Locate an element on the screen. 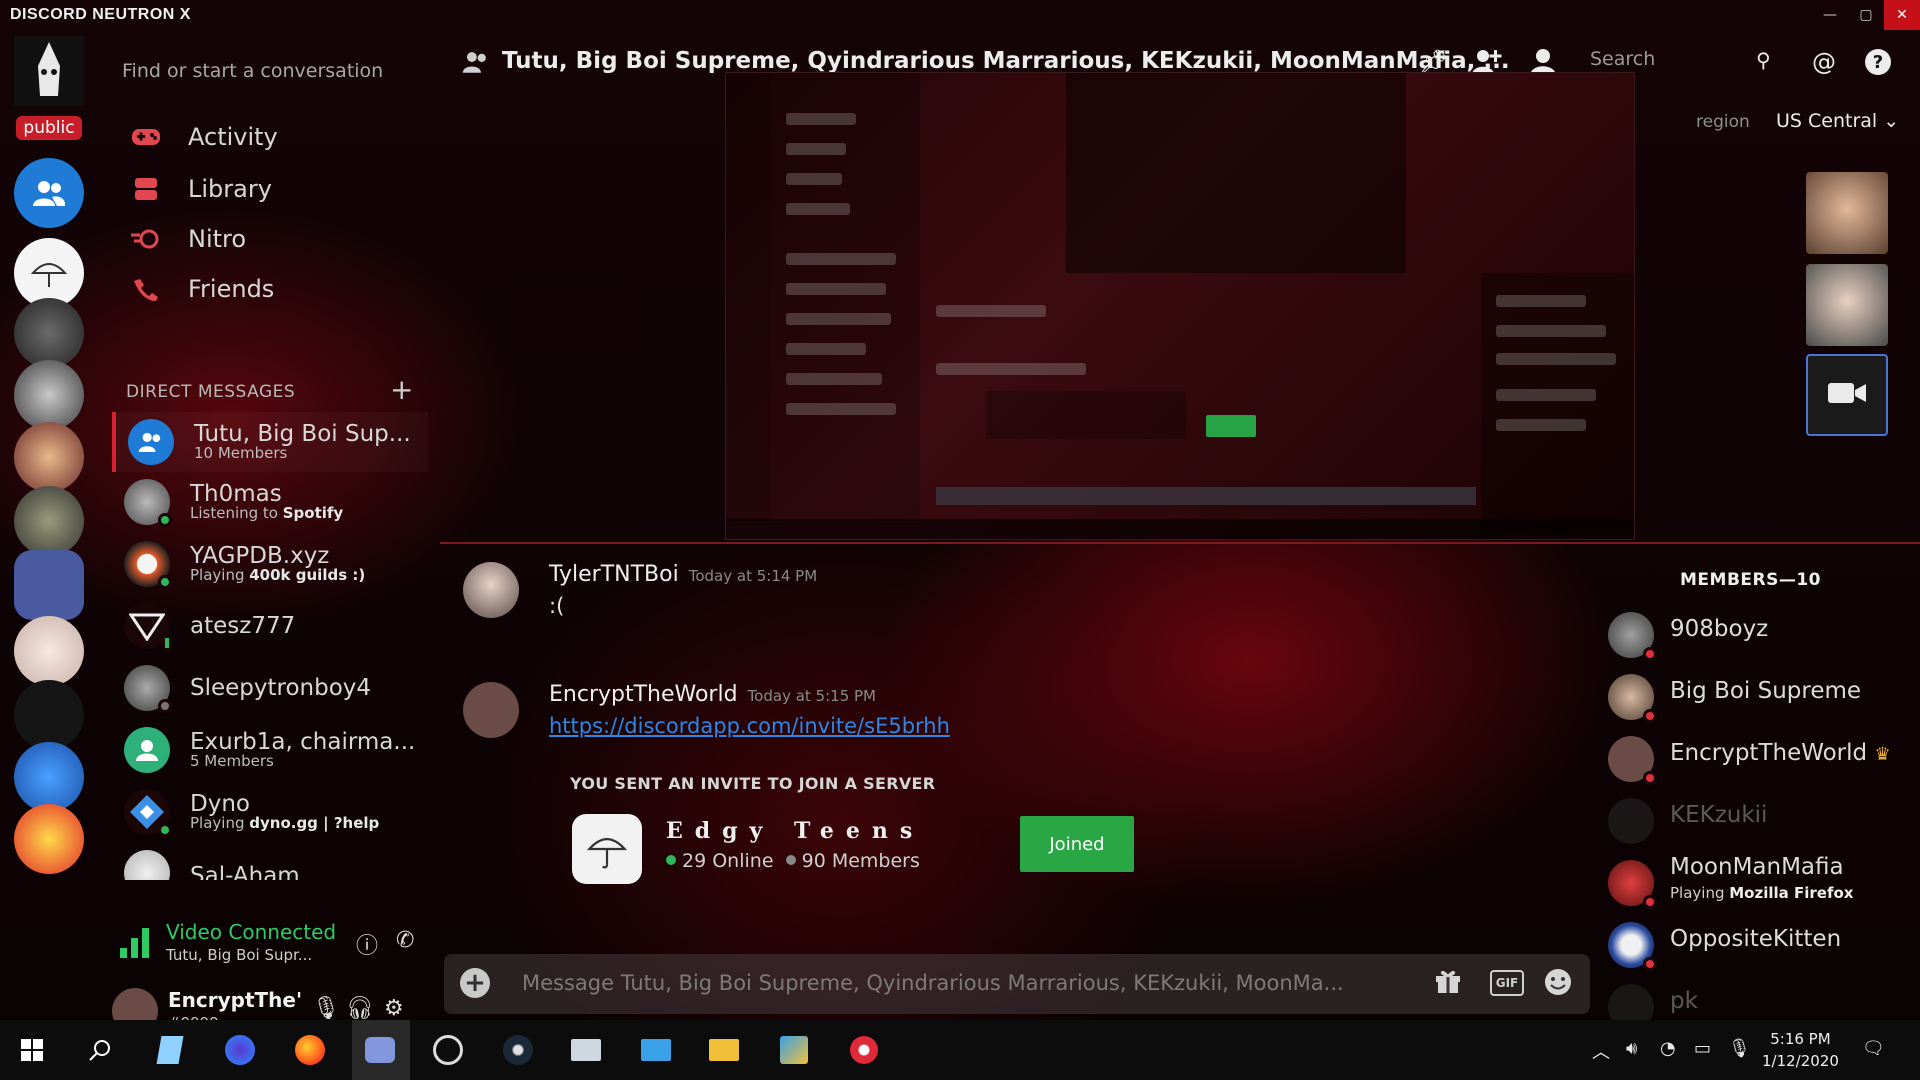 The height and width of the screenshot is (1080, 1920). nav-library: Library is located at coordinates (200, 189).